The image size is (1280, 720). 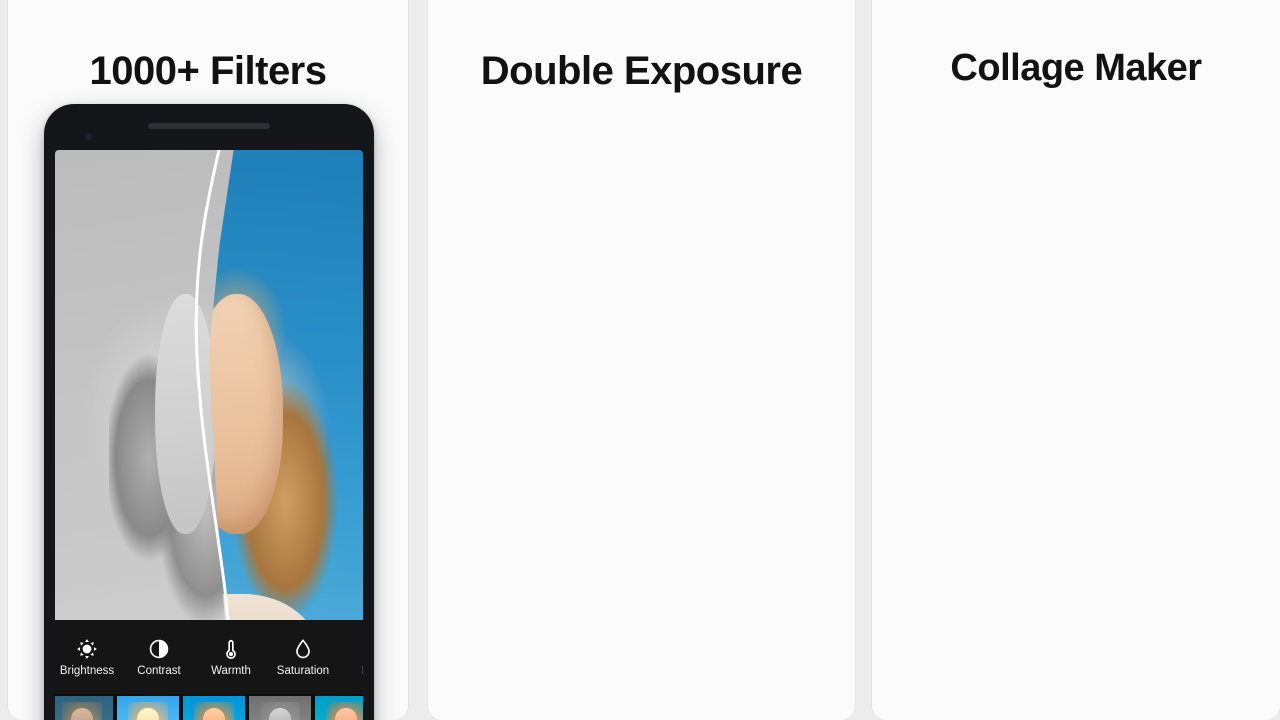 What do you see at coordinates (185, 414) in the screenshot?
I see `portrait-face-before` at bounding box center [185, 414].